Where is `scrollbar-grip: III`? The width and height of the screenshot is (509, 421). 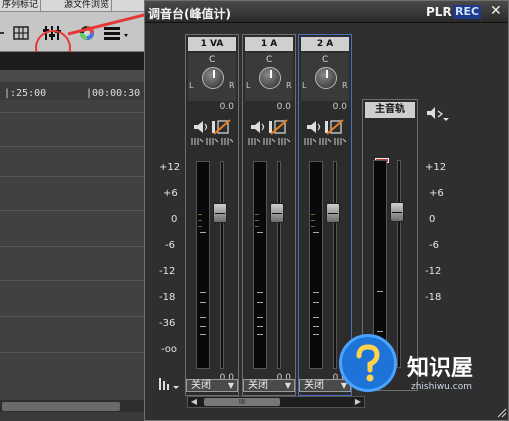 scrollbar-grip: III is located at coordinates (242, 402).